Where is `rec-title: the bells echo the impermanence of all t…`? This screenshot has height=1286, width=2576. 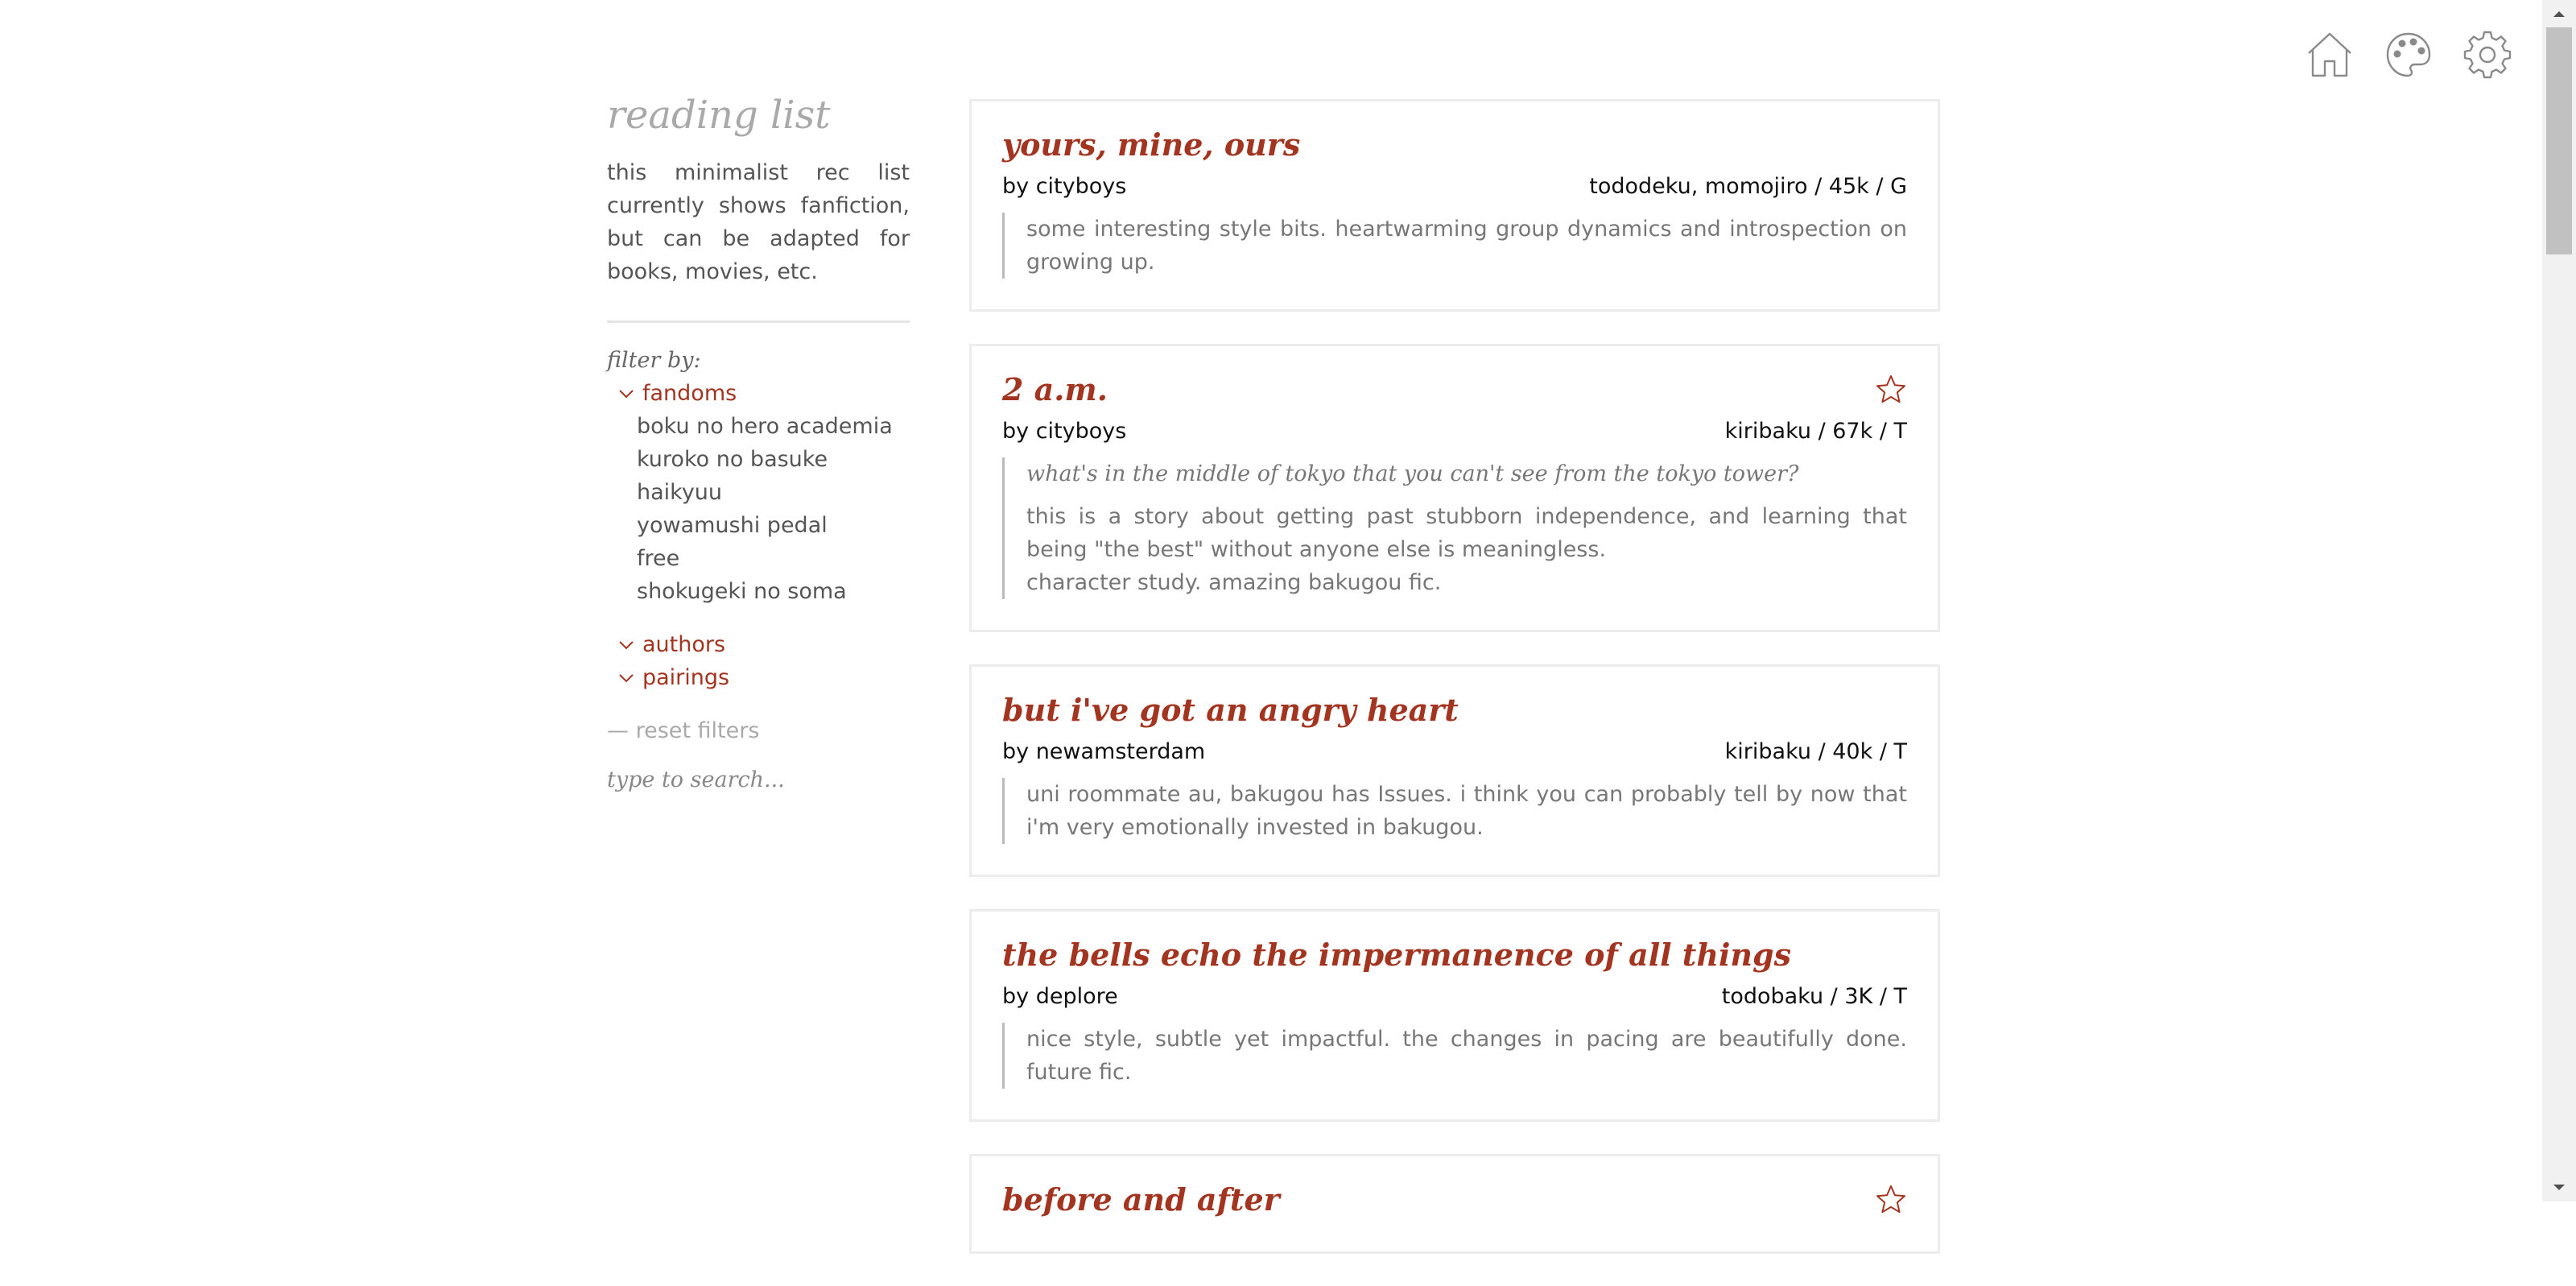 rec-title: the bells echo the impermanence of all t… is located at coordinates (1396, 955).